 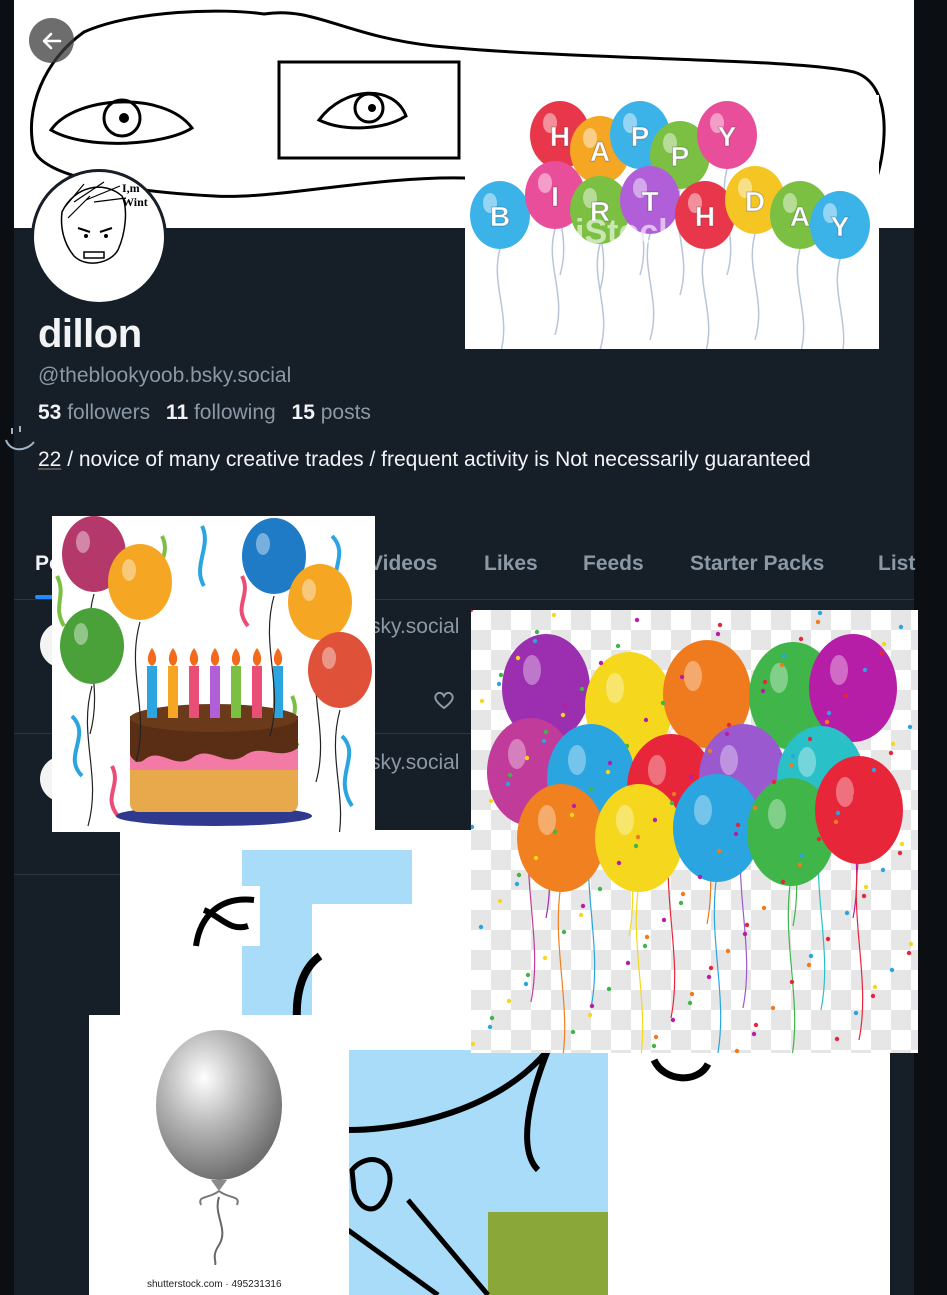 I want to click on tab-lists: List, so click(x=896, y=564).